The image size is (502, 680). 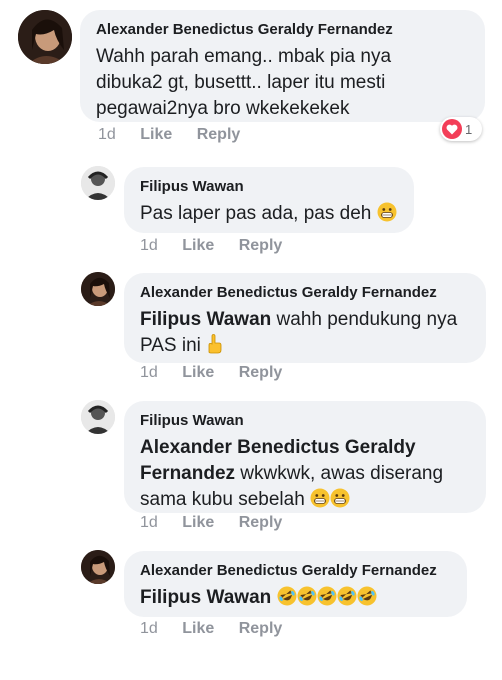 I want to click on pointing-hand-icon, so click(x=216, y=344).